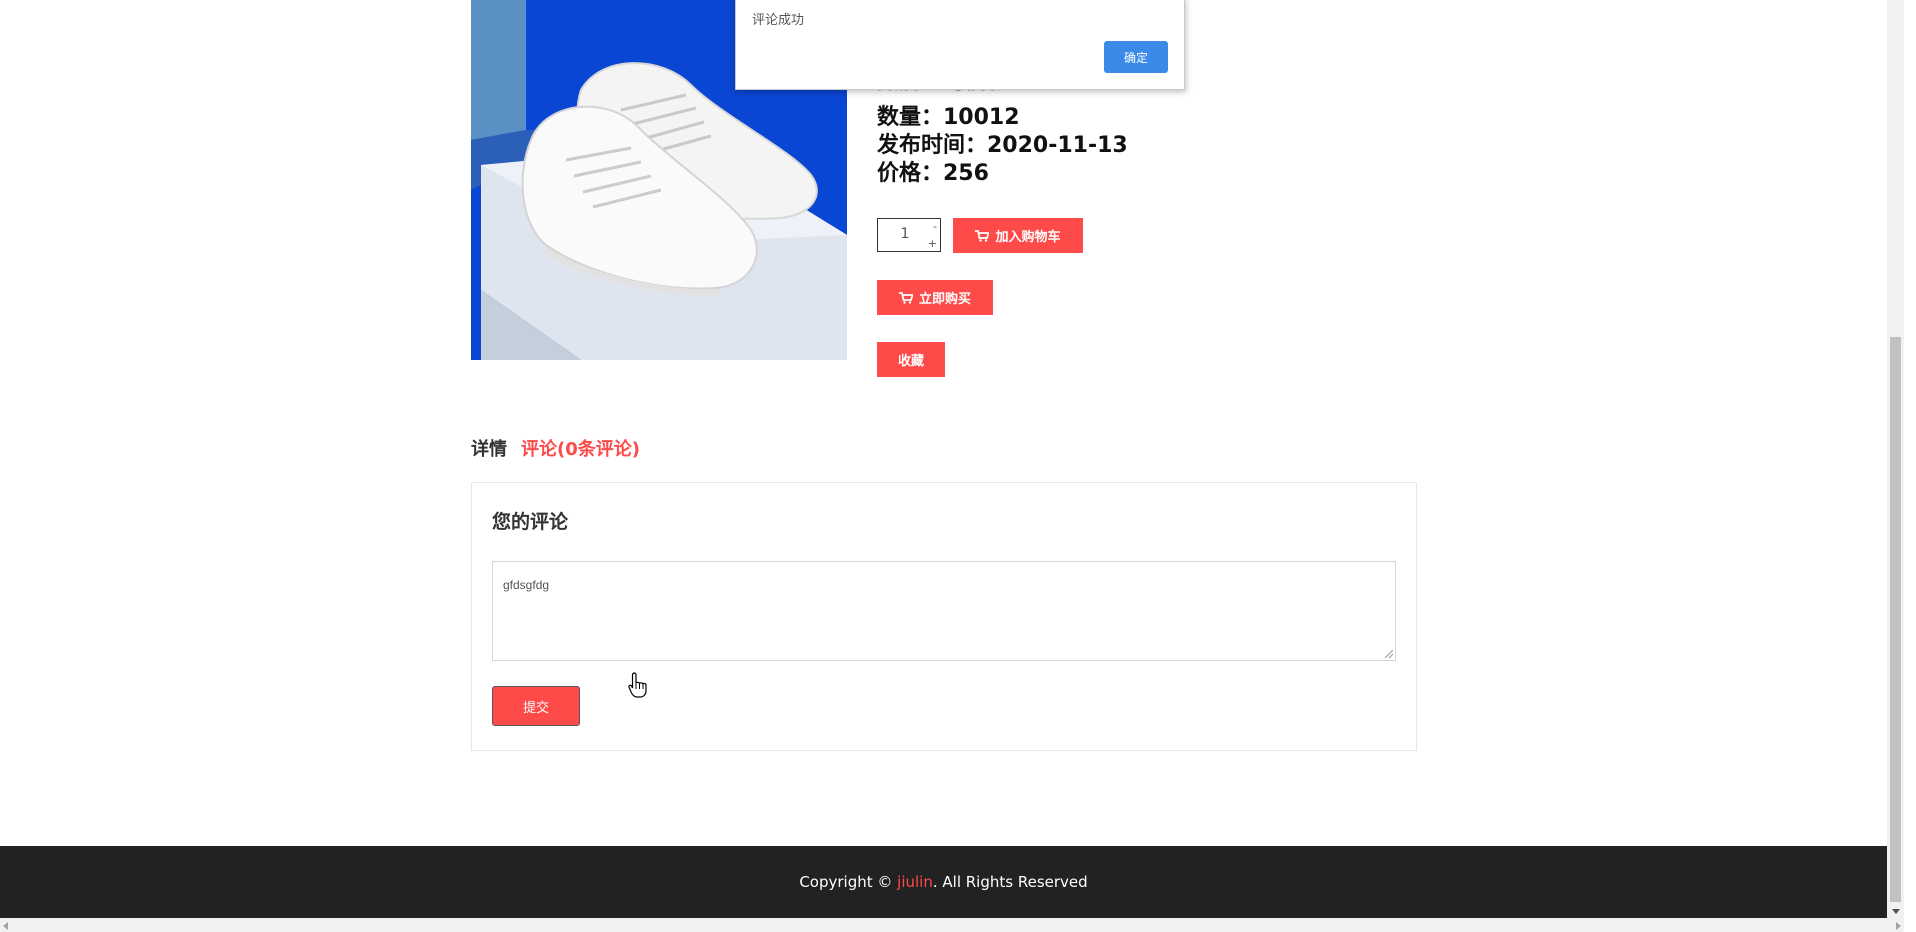  Describe the element at coordinates (1389, 654) in the screenshot. I see `resize-grip-icon` at that location.